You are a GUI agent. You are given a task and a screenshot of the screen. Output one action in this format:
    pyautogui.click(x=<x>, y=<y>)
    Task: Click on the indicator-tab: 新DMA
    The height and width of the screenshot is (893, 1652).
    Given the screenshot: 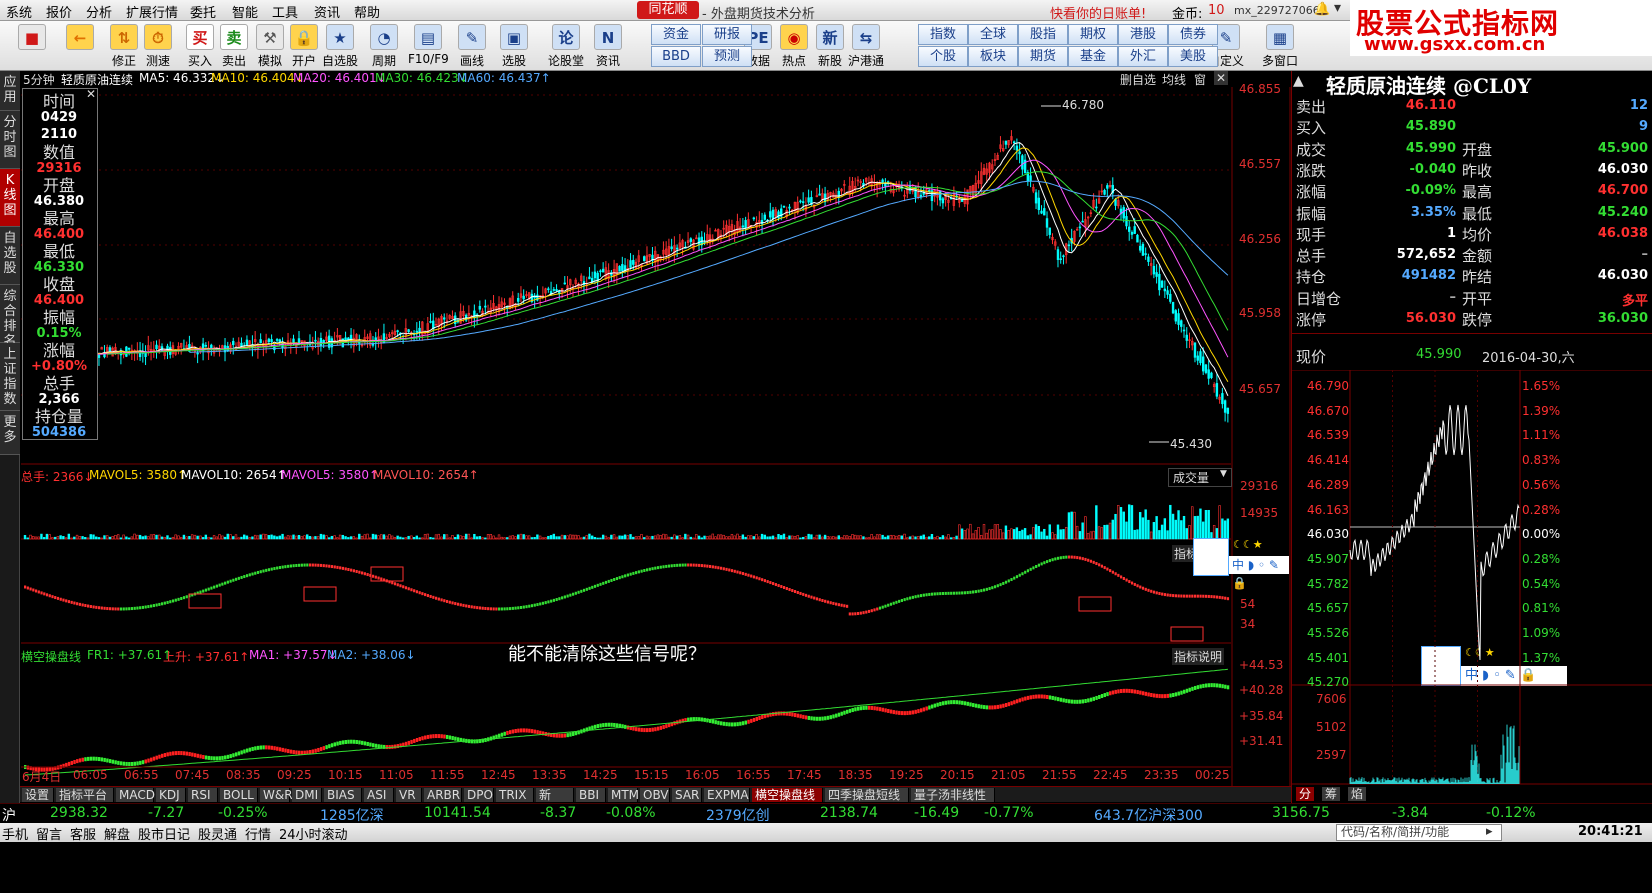 What is the action you would take?
    pyautogui.click(x=555, y=802)
    